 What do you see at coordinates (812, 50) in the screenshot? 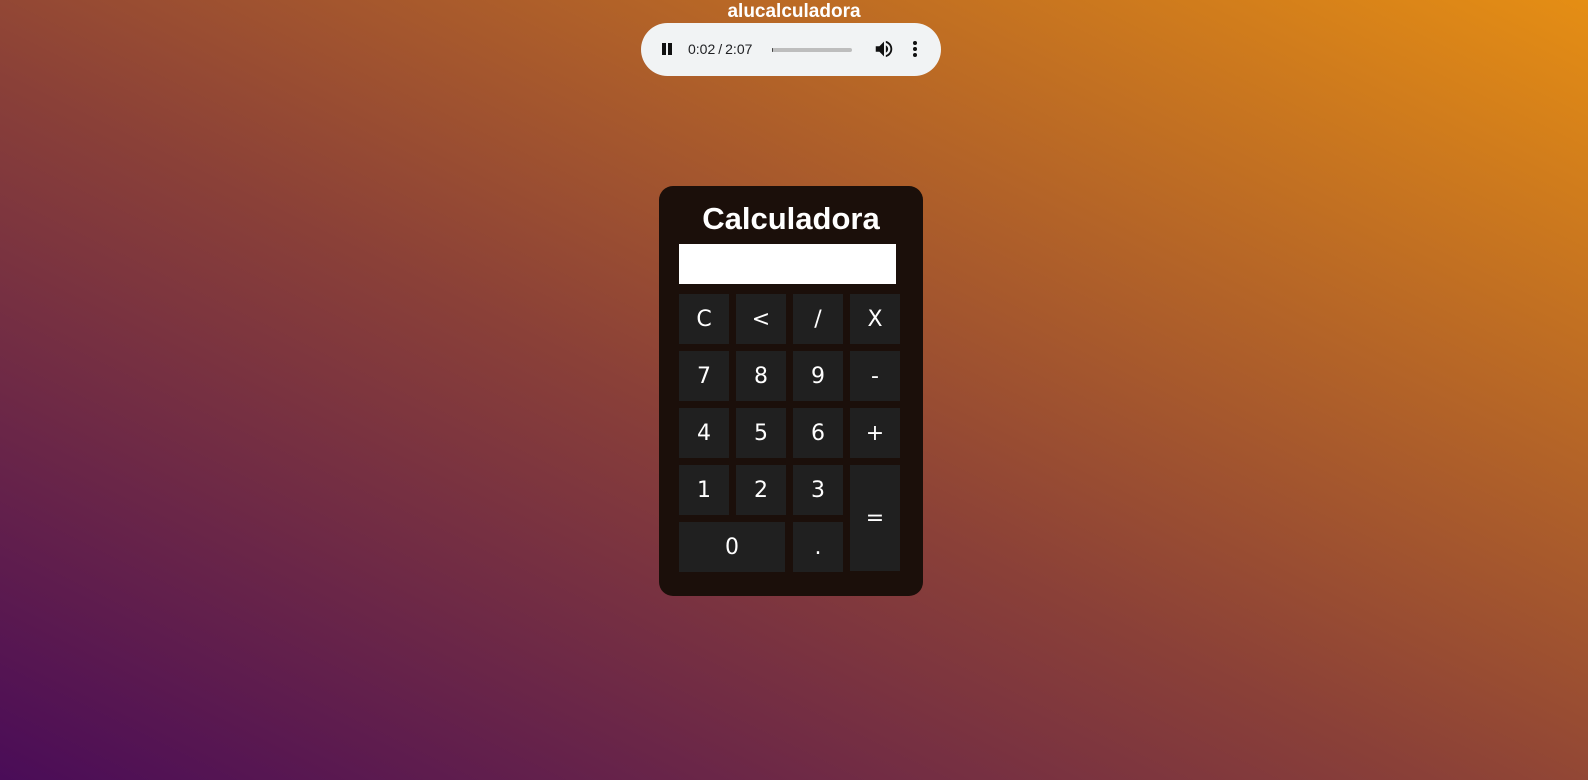
I see `progress-slider` at bounding box center [812, 50].